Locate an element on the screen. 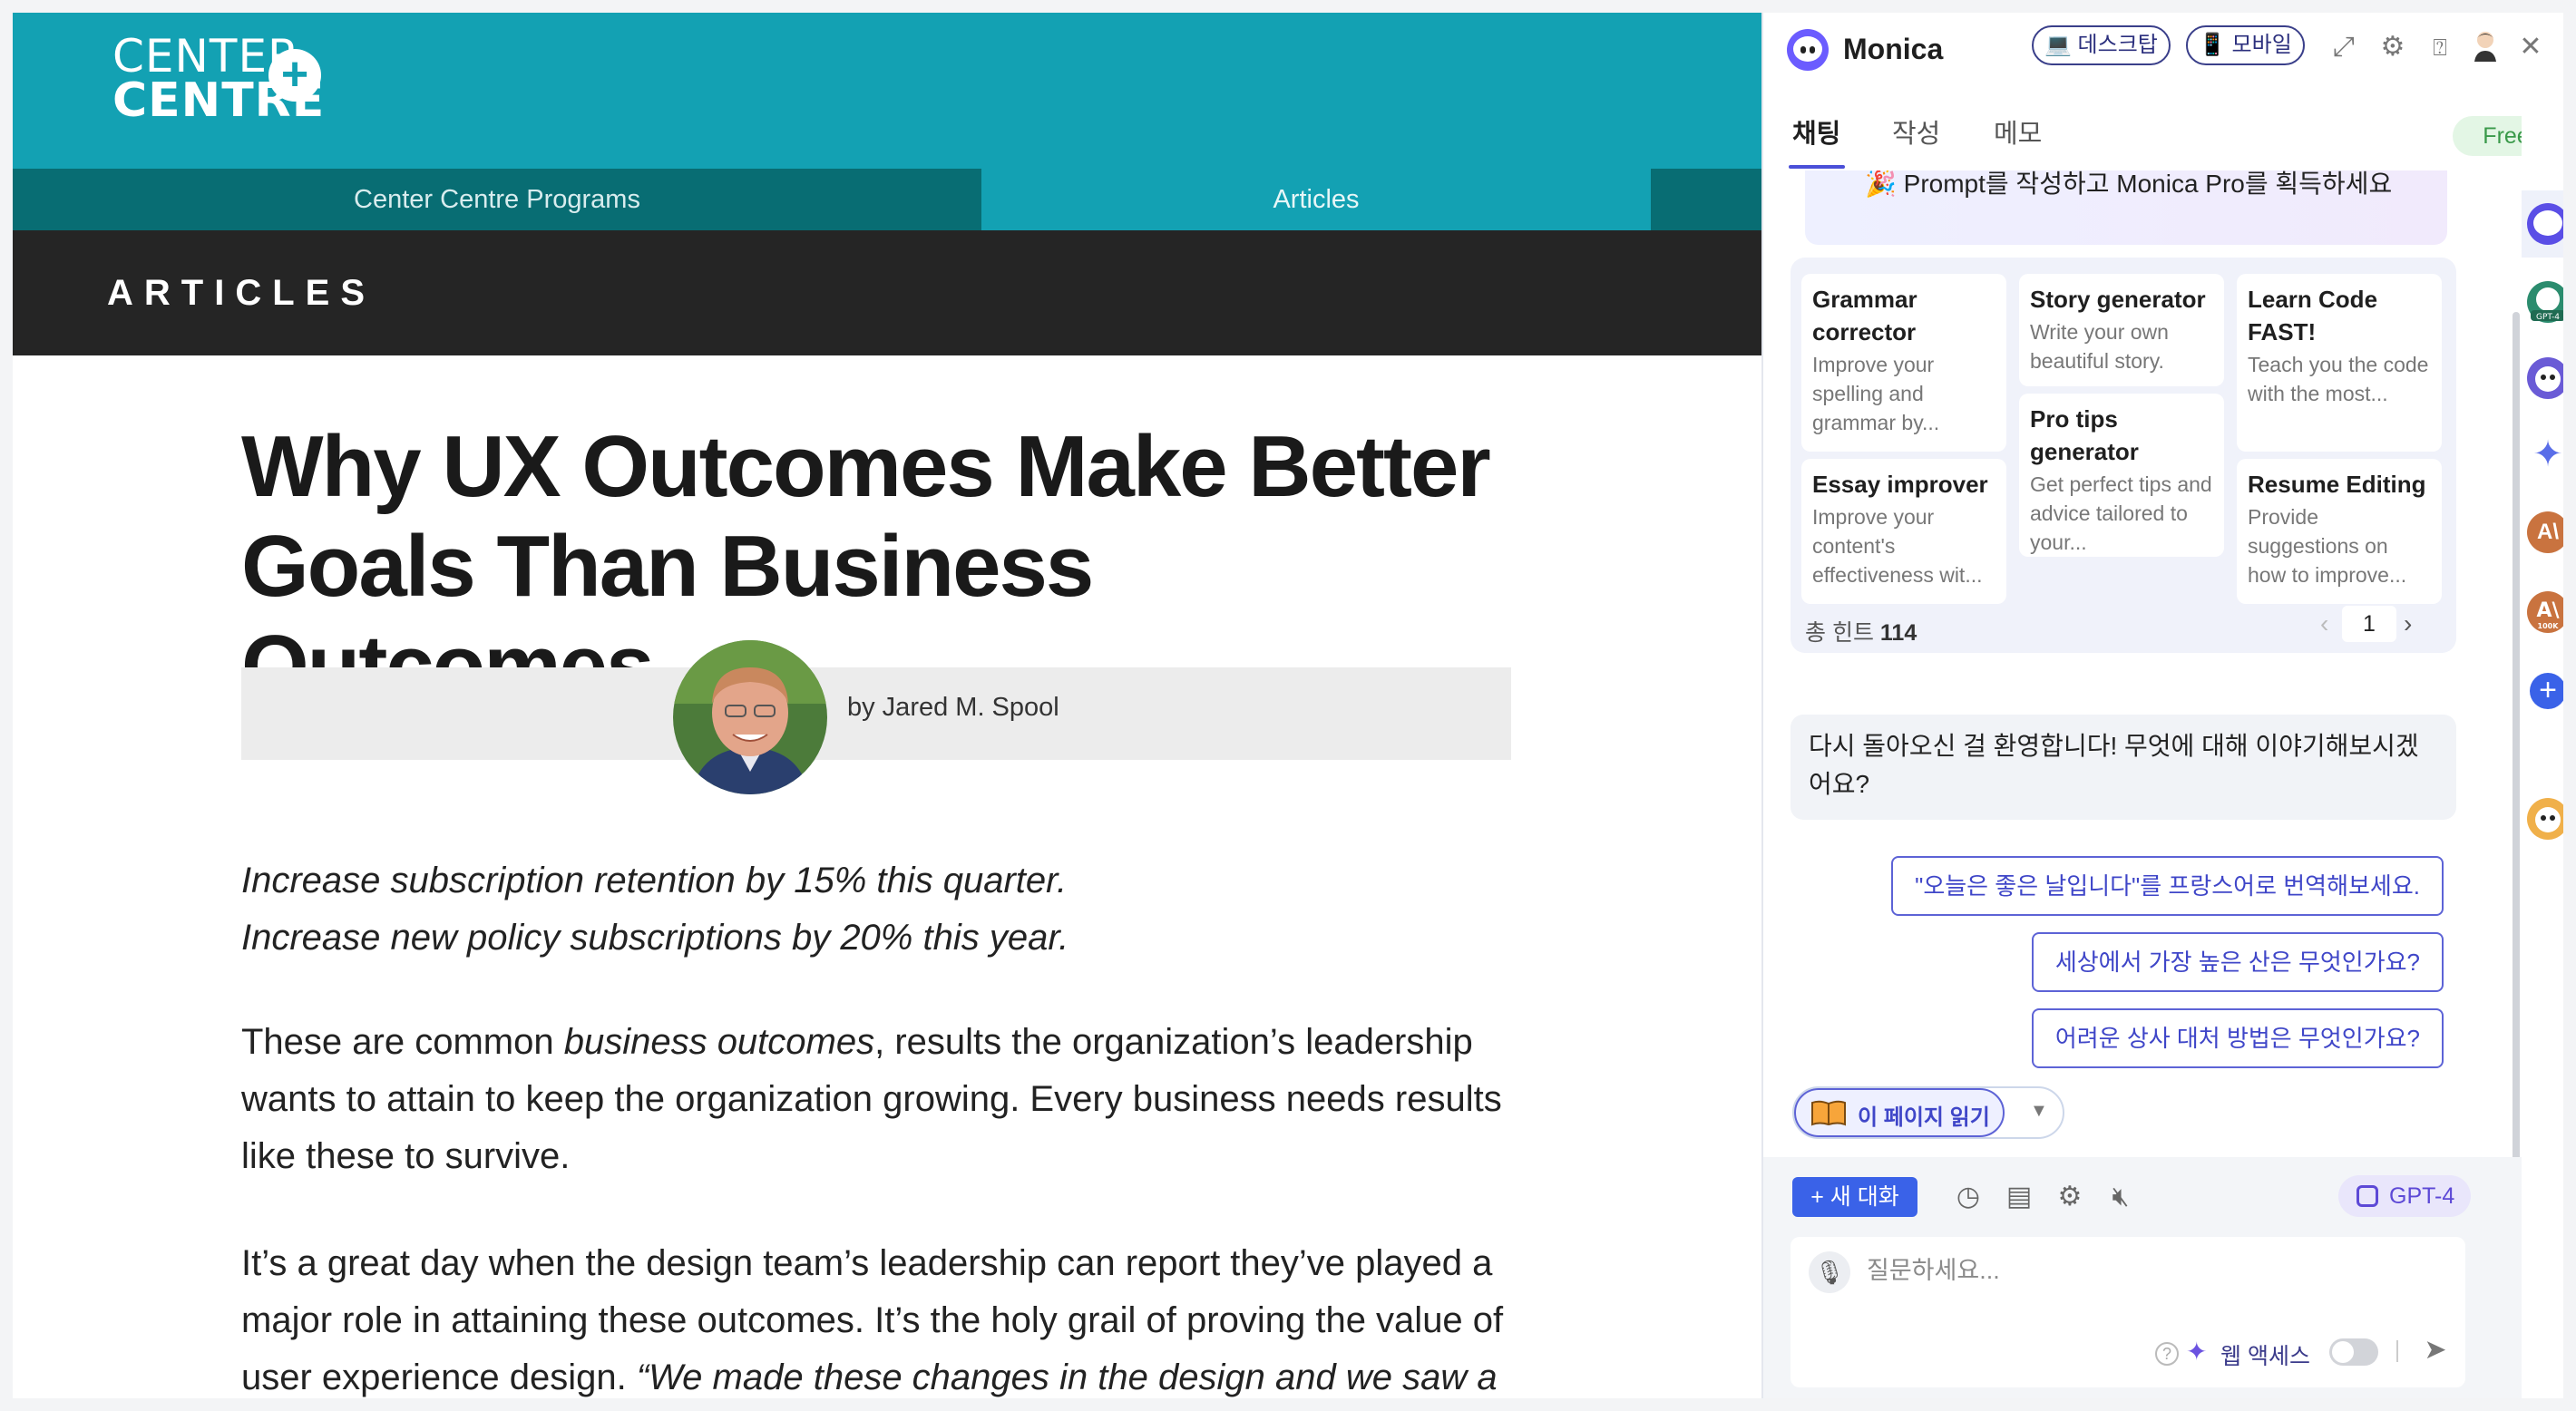  paragraph-emphasis: business outcomes is located at coordinates (719, 1042).